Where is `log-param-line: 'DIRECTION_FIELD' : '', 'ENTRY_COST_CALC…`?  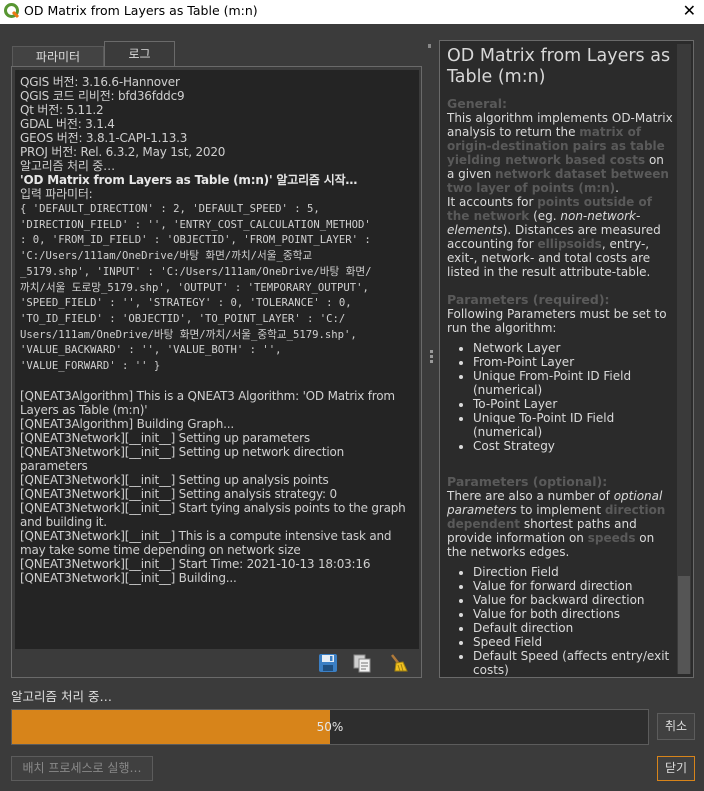 log-param-line: 'DIRECTION_FIELD' : '', 'ENTRY_COST_CALC… is located at coordinates (195, 224).